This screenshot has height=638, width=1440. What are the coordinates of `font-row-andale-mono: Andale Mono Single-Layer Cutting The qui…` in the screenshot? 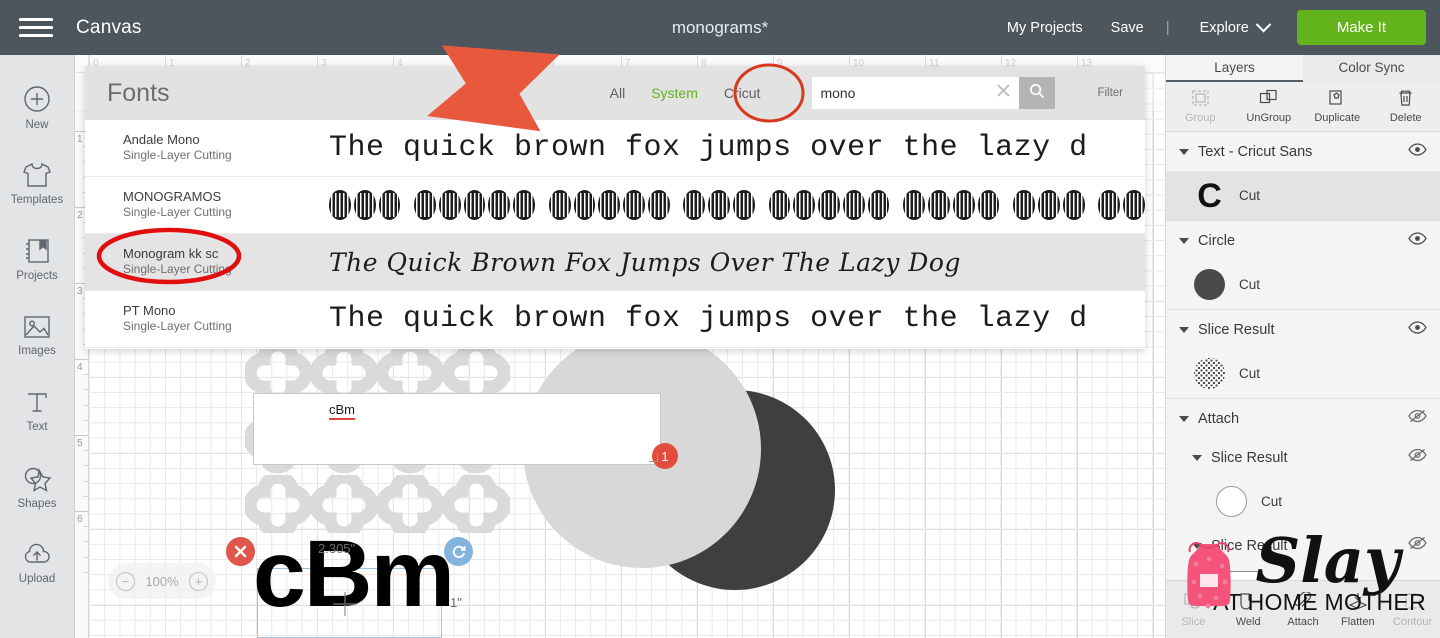 It's located at (615, 148).